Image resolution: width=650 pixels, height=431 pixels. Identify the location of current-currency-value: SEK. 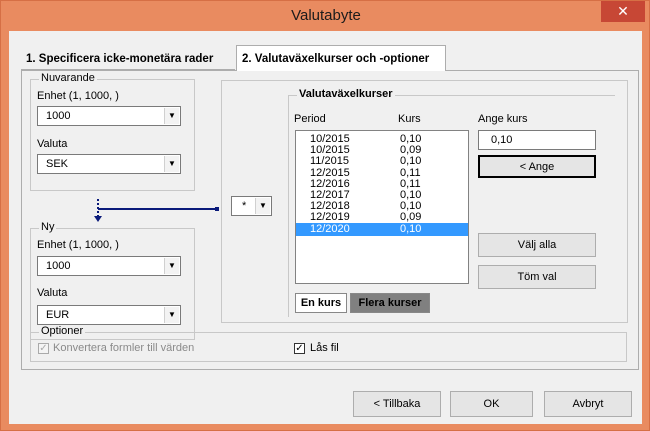
(57, 164).